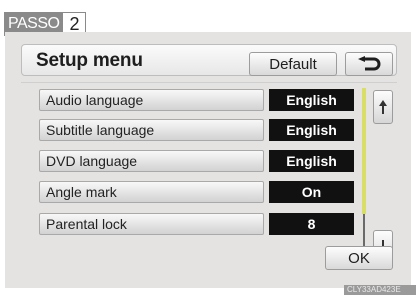 Image resolution: width=416 pixels, height=295 pixels. I want to click on image-code: CLY33AD423E, so click(380, 290).